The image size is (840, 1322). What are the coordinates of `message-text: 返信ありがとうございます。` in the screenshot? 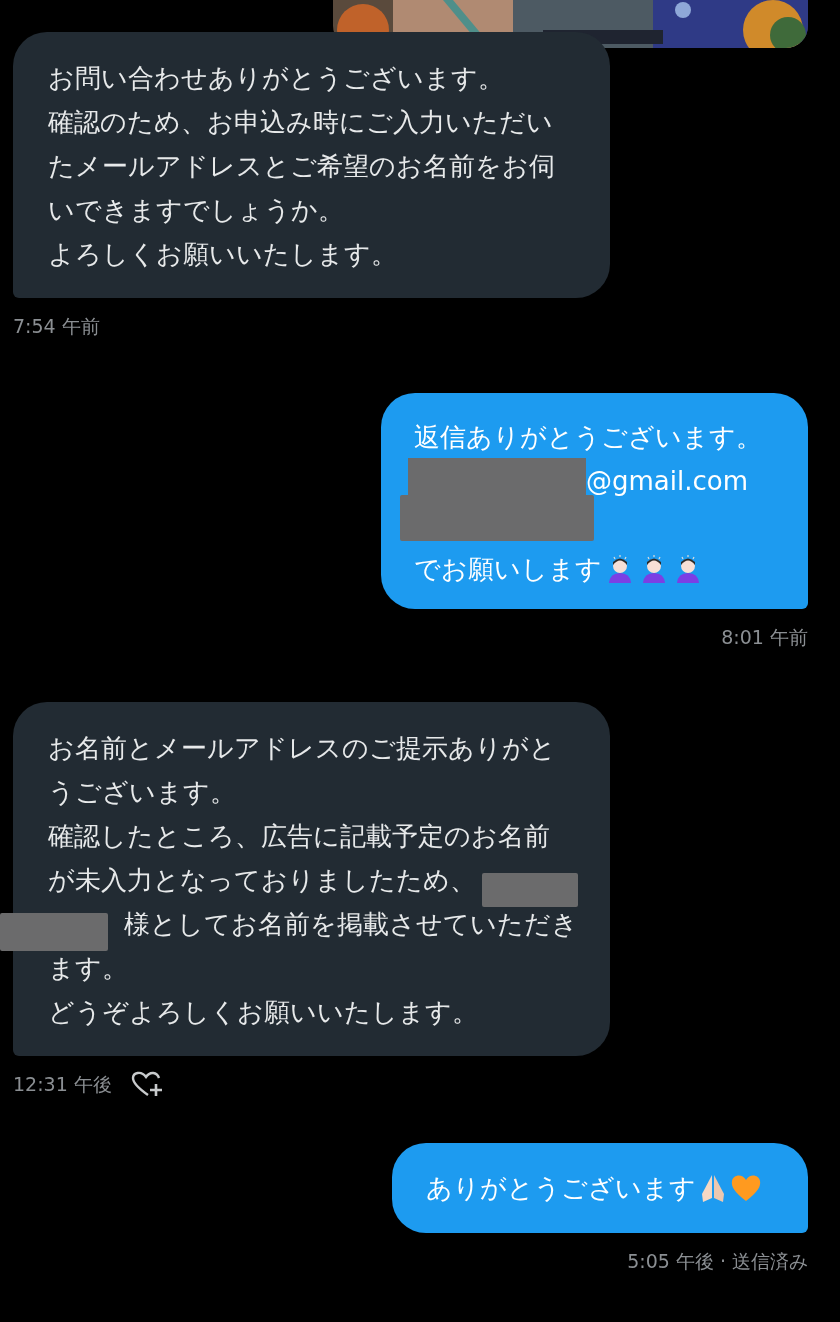 It's located at (588, 437).